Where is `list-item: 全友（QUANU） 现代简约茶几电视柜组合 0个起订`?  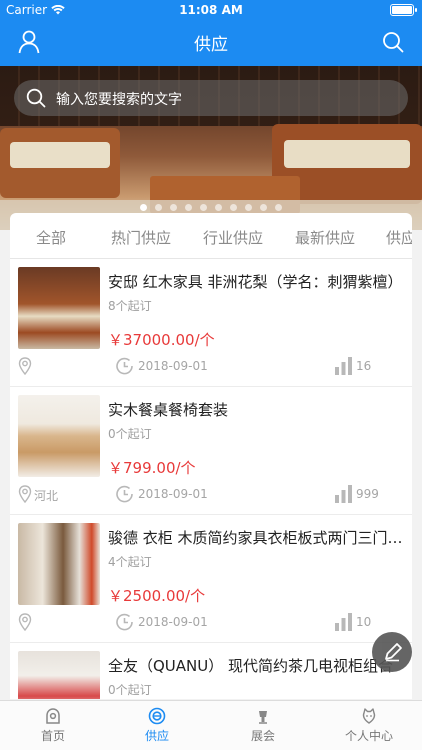
list-item: 全友（QUANU） 现代简约茶几电视柜组合 0个起订 is located at coordinates (211, 671).